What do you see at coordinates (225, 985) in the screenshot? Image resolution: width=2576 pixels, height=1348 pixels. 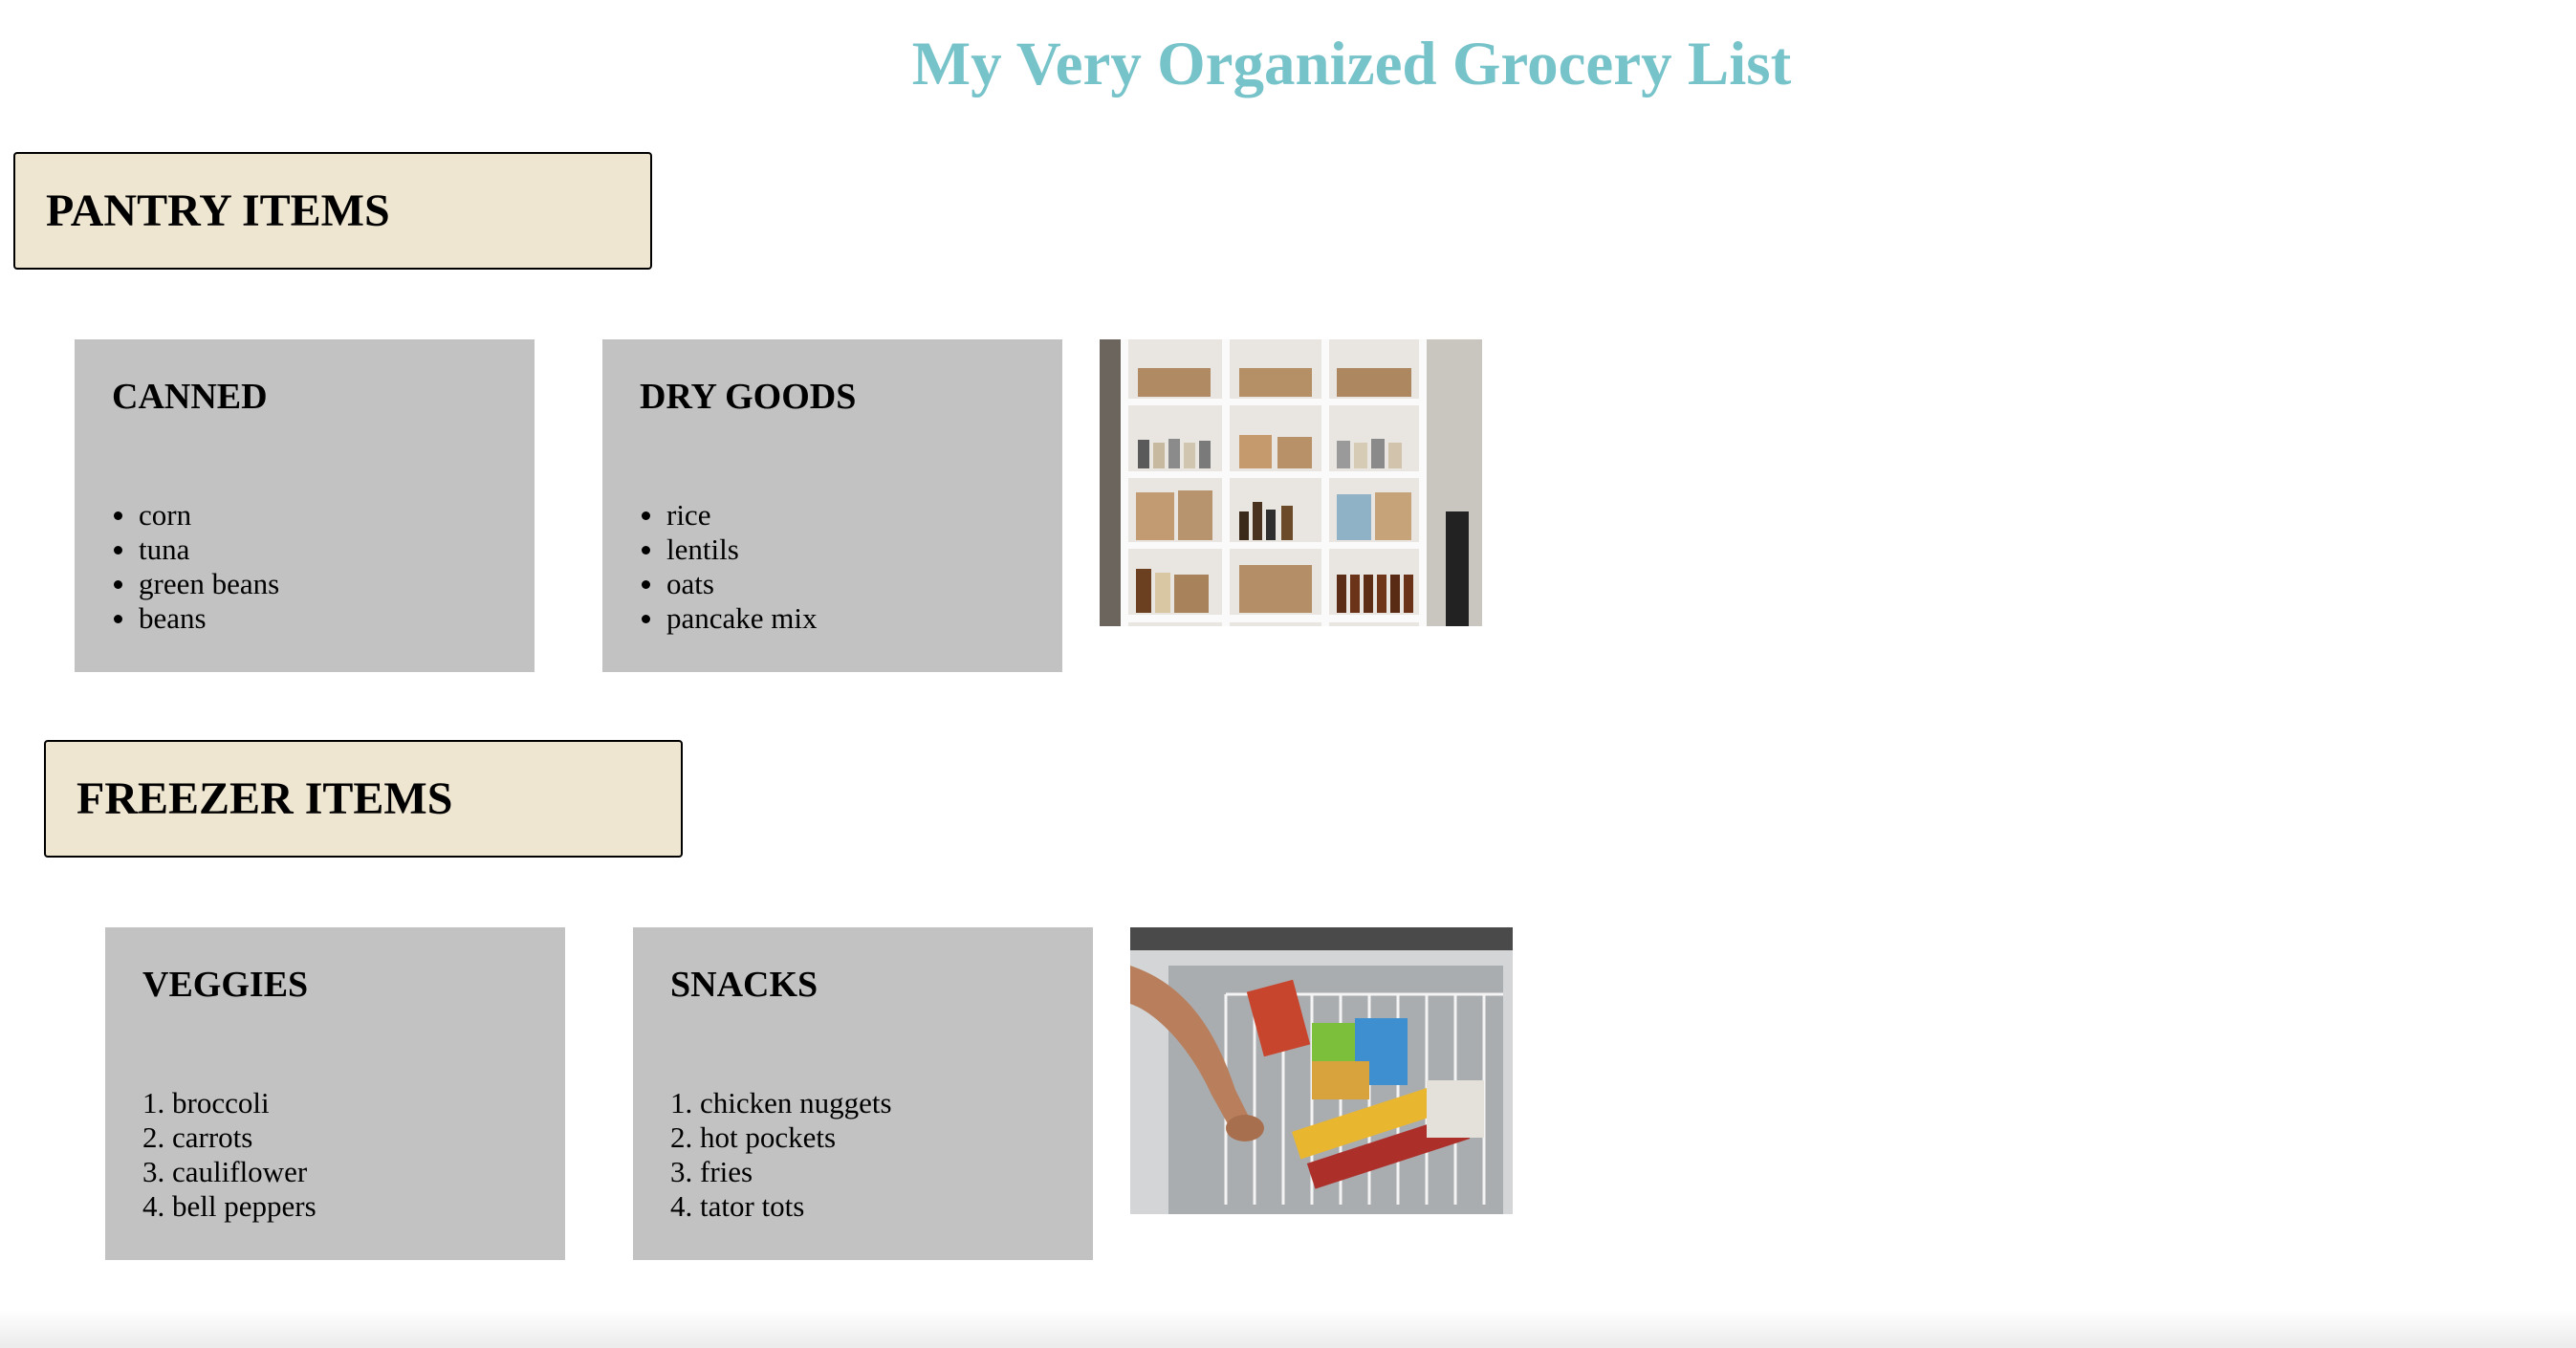 I see `card-heading: VEGGIES` at bounding box center [225, 985].